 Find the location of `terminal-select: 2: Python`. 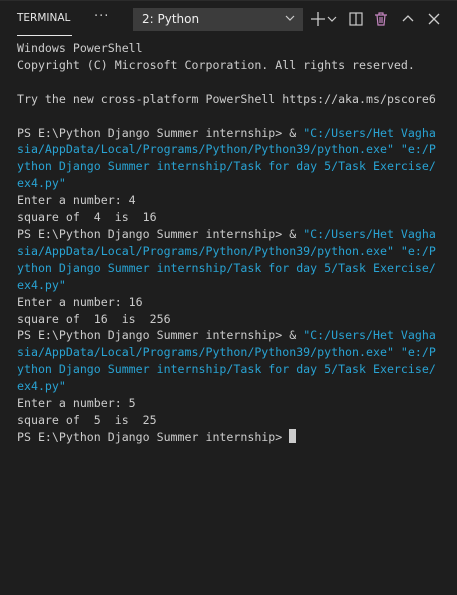

terminal-select: 2: Python is located at coordinates (218, 19).